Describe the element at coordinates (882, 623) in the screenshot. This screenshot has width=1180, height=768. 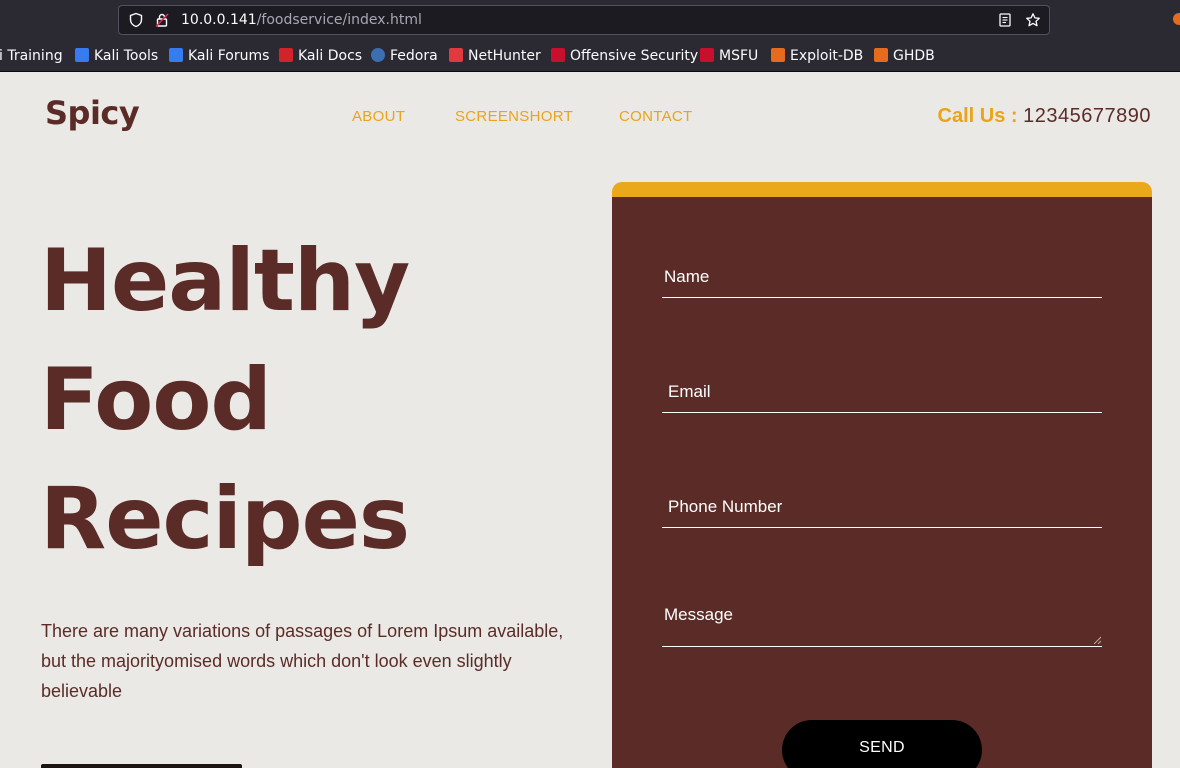
I see `message-textarea: Message` at that location.